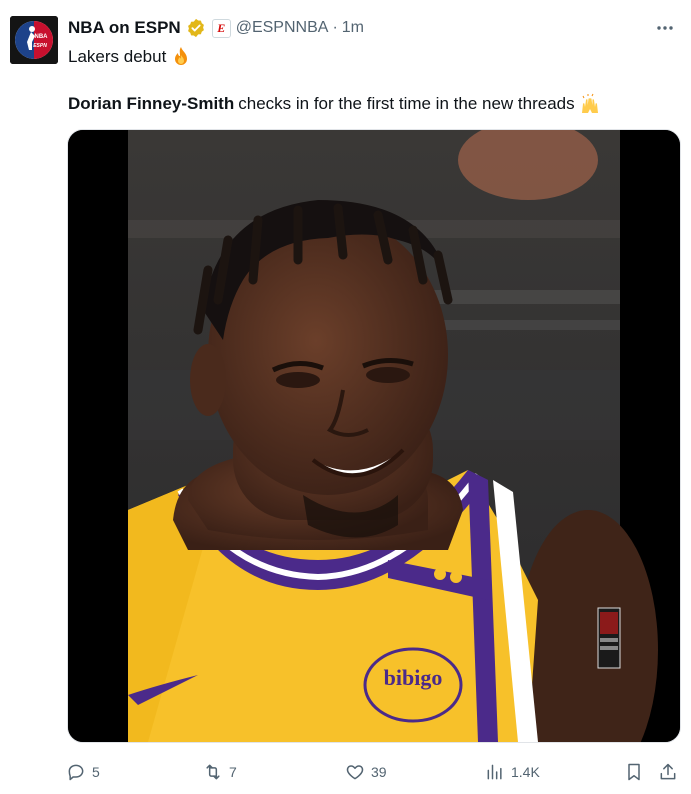 The image size is (691, 794). I want to click on repost-icon, so click(213, 772).